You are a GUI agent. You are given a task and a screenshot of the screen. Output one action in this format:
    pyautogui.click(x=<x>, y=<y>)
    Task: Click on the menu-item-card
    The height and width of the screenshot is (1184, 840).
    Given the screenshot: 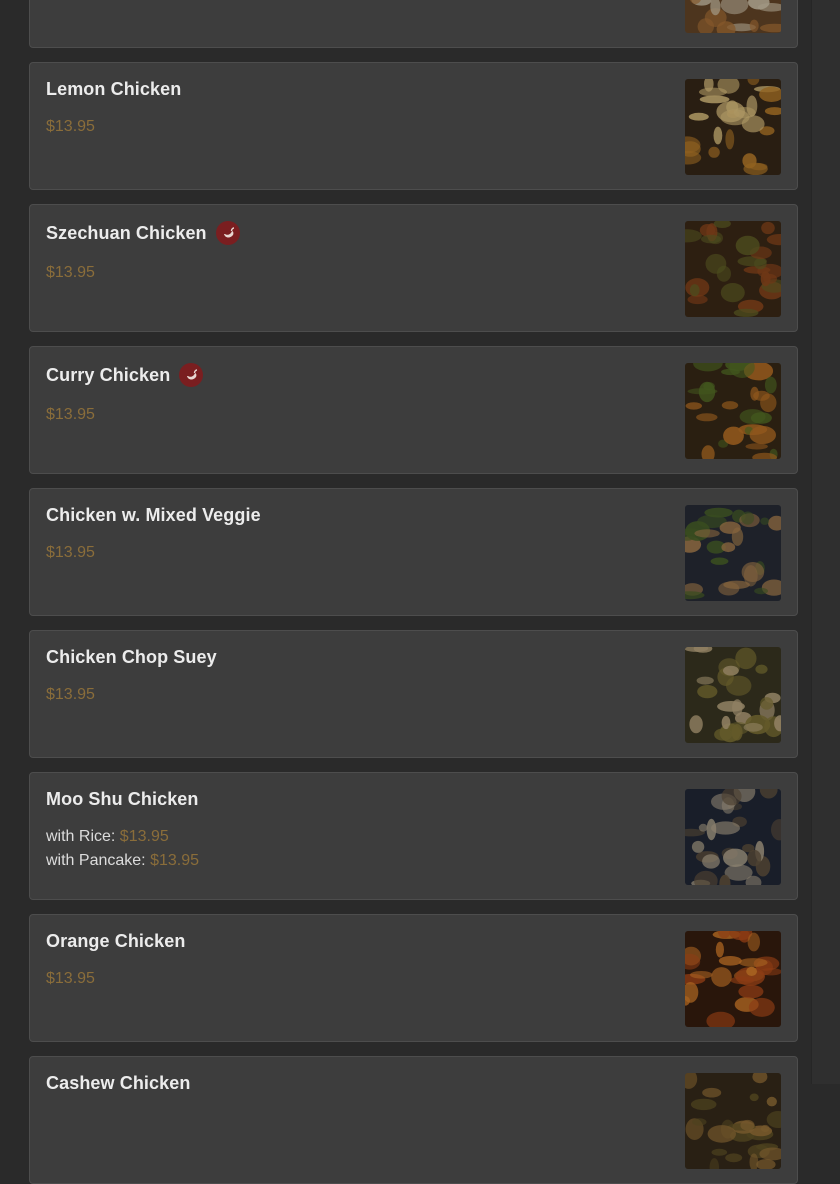 What is the action you would take?
    pyautogui.click(x=413, y=24)
    